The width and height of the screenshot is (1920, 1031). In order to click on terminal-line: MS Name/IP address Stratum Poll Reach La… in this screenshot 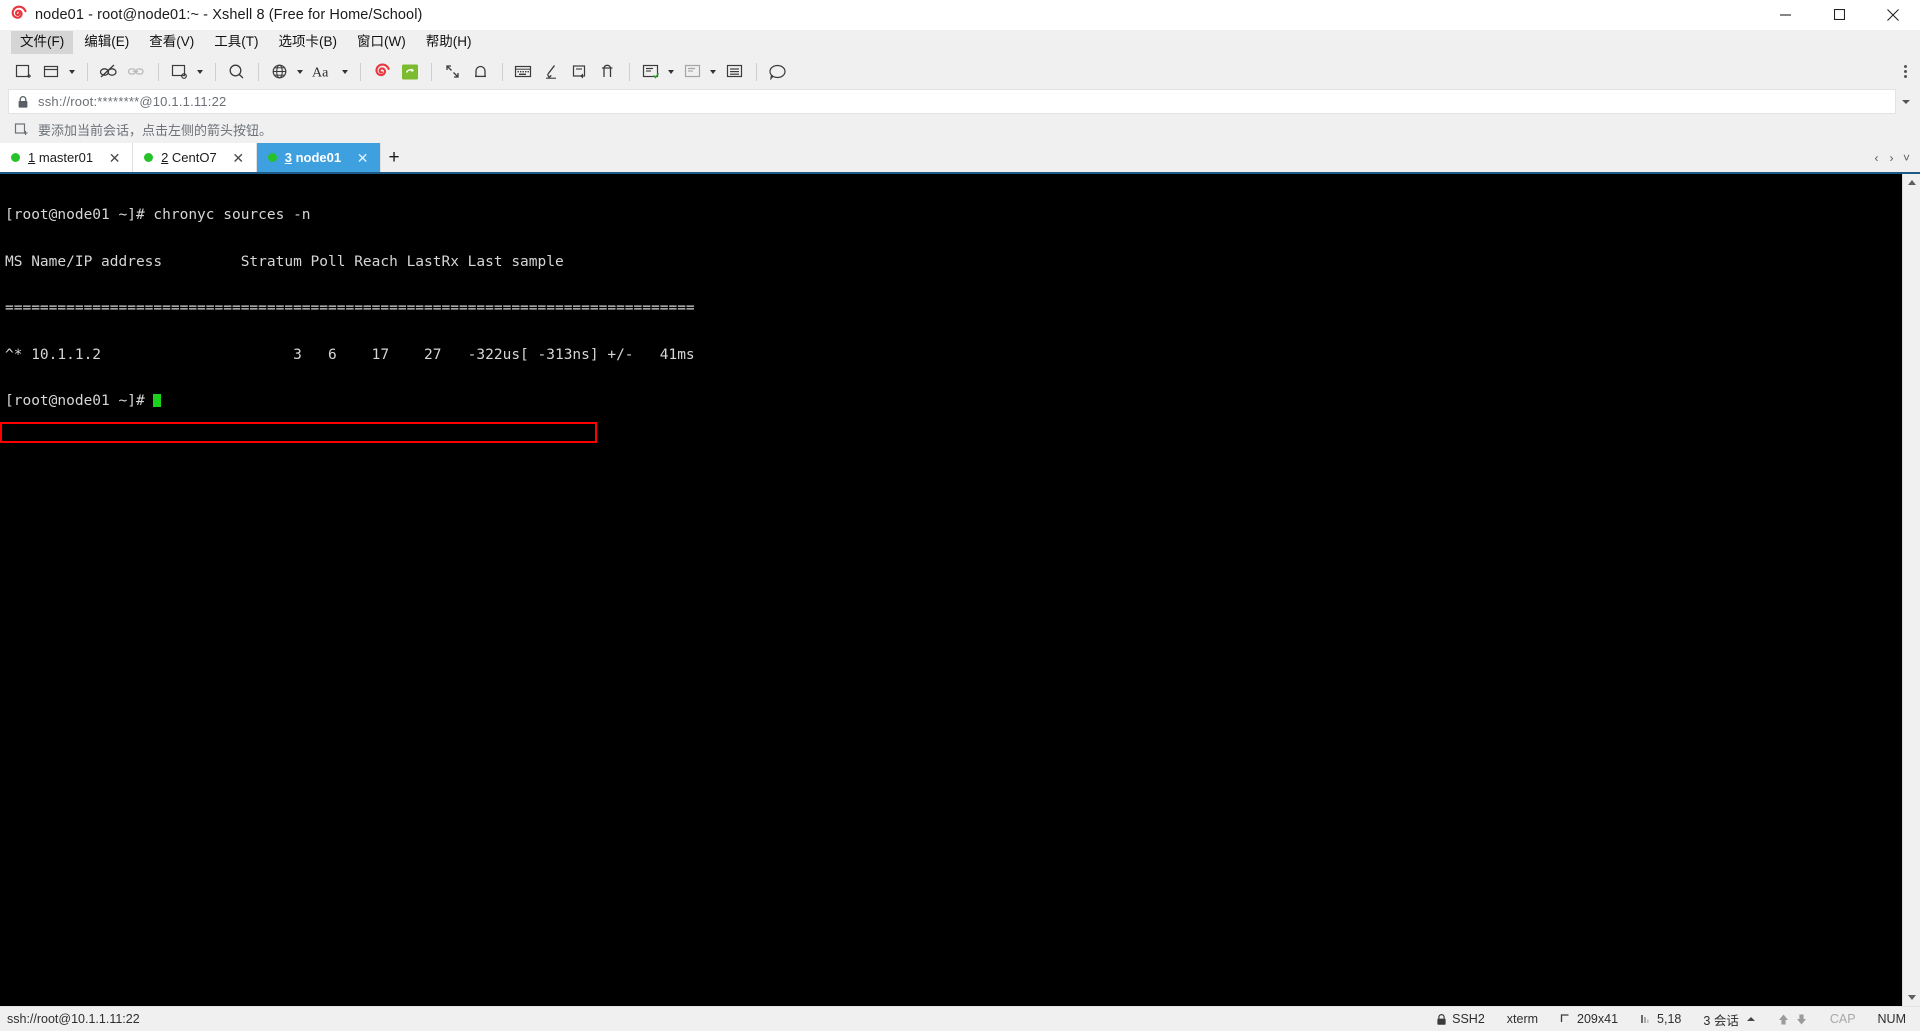, I will do `click(284, 261)`.